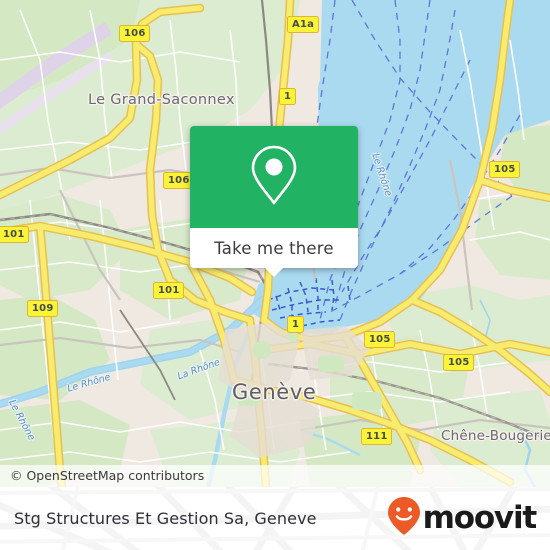 This screenshot has width=550, height=550. Describe the element at coordinates (274, 248) in the screenshot. I see `take-me-there-button: Take me there` at that location.